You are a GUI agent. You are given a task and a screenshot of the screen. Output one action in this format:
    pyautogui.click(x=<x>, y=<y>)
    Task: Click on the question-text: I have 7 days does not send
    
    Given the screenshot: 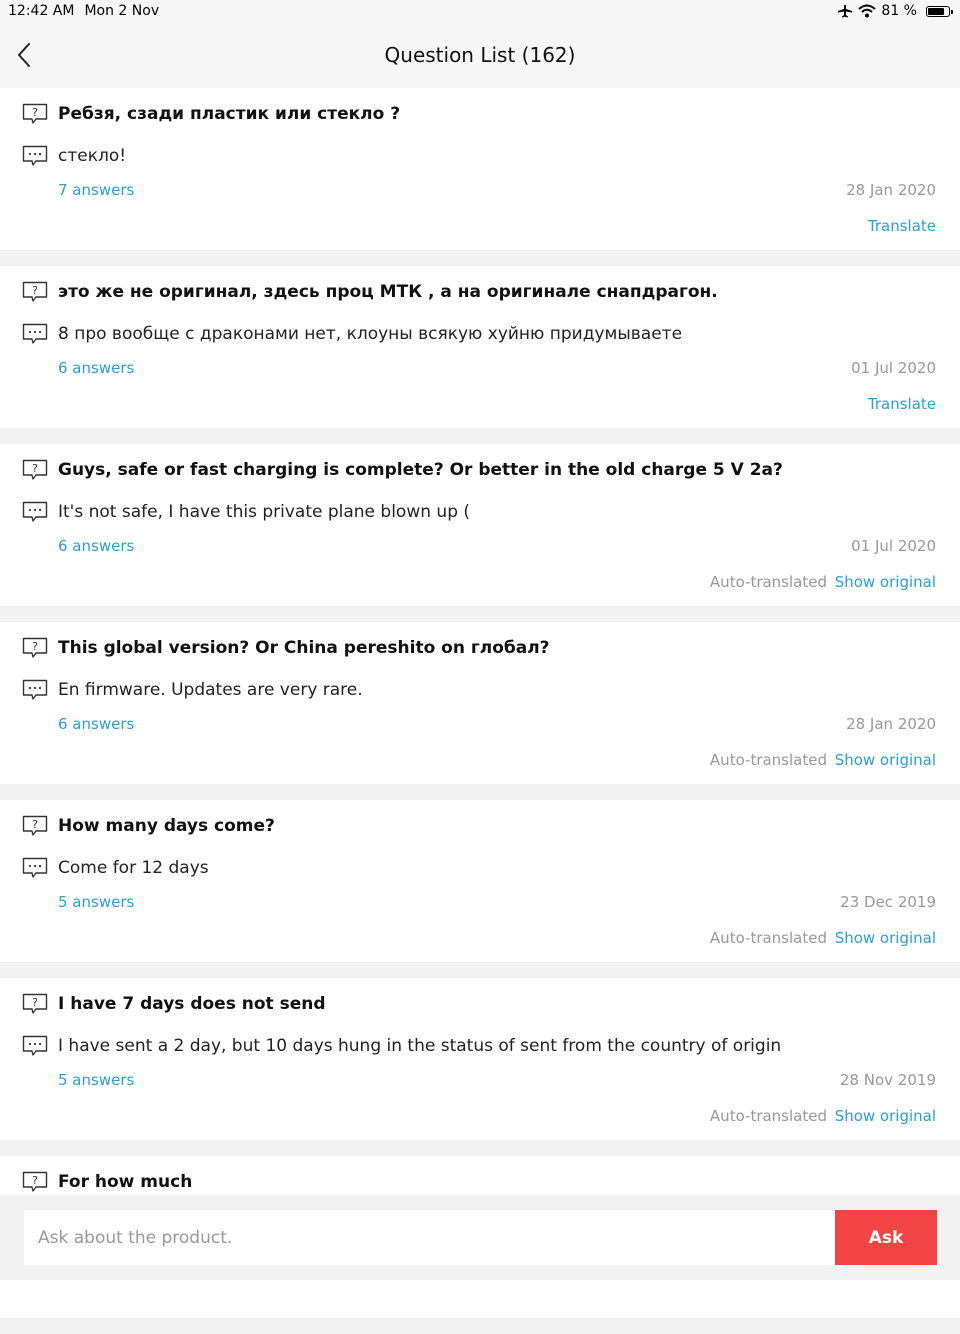 What is the action you would take?
    pyautogui.click(x=192, y=1004)
    